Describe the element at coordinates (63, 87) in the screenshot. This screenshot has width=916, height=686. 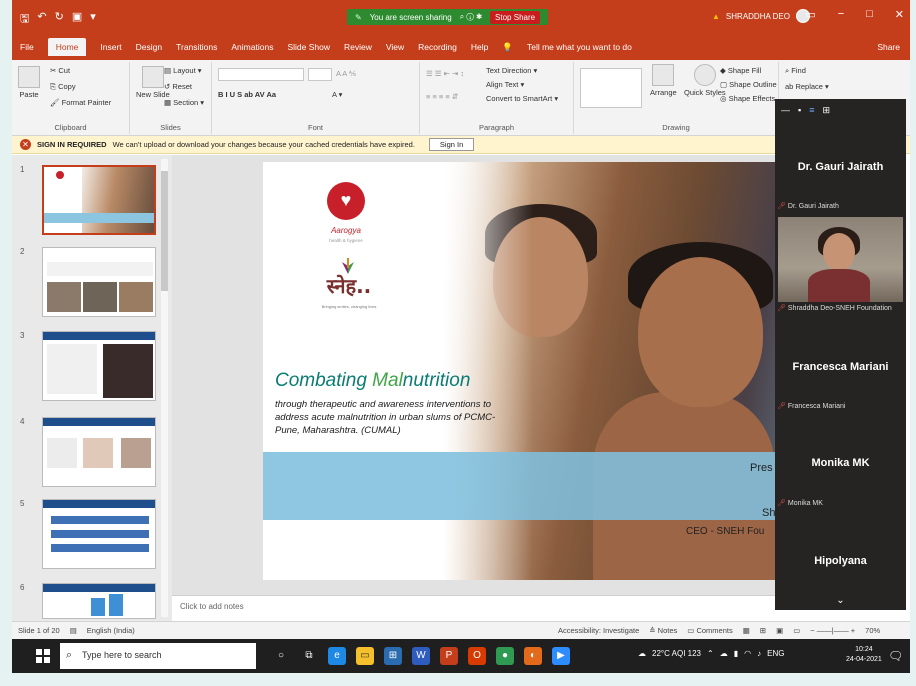
I see `copy-button: ⎘ Copy` at that location.